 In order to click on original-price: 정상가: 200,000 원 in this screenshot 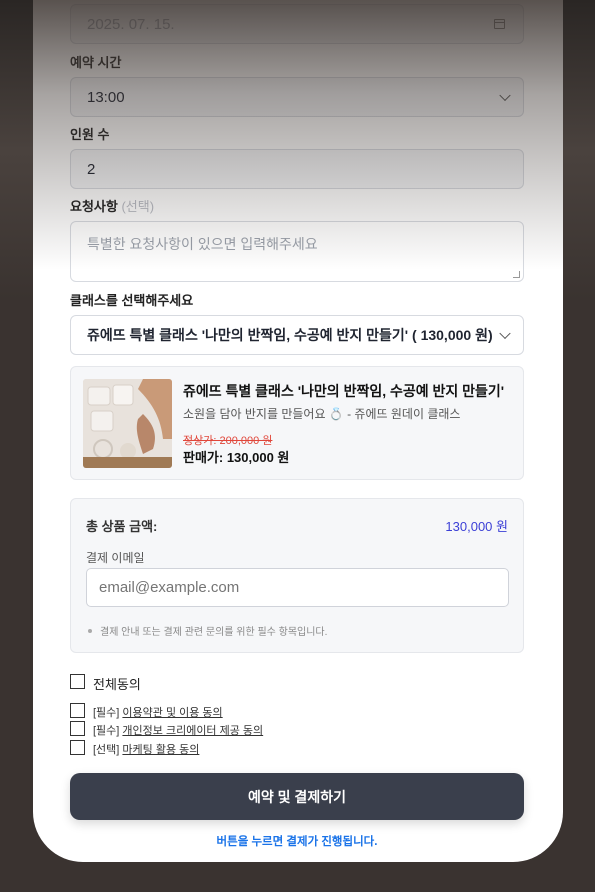, I will do `click(228, 441)`.